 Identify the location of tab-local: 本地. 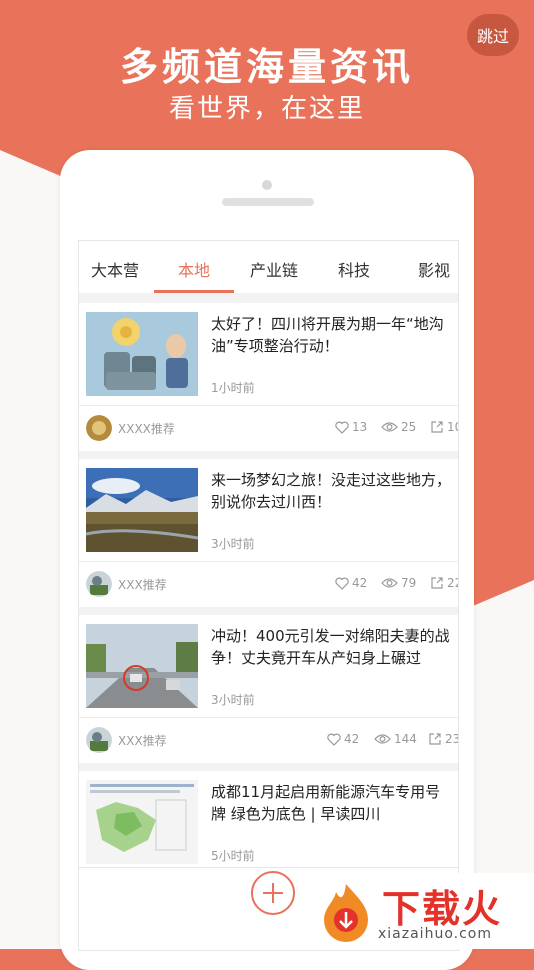
(194, 269).